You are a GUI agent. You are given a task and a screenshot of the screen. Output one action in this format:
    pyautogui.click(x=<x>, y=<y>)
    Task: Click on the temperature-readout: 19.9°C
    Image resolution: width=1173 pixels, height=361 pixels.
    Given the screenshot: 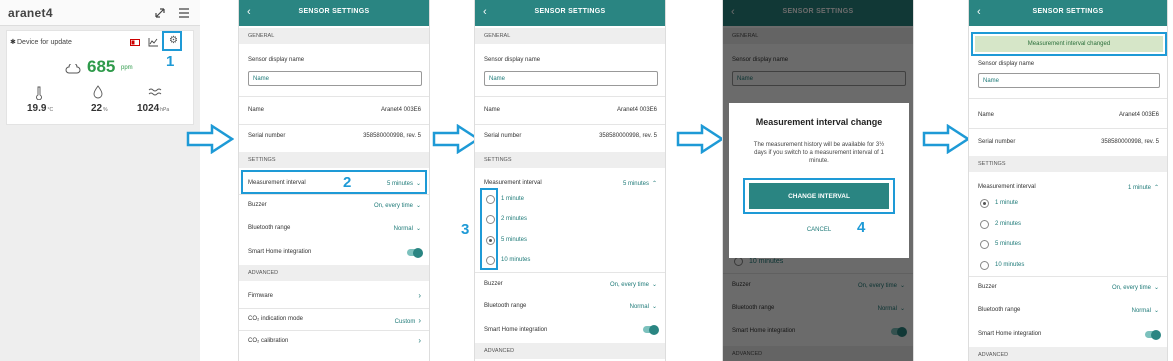 What is the action you would take?
    pyautogui.click(x=40, y=108)
    